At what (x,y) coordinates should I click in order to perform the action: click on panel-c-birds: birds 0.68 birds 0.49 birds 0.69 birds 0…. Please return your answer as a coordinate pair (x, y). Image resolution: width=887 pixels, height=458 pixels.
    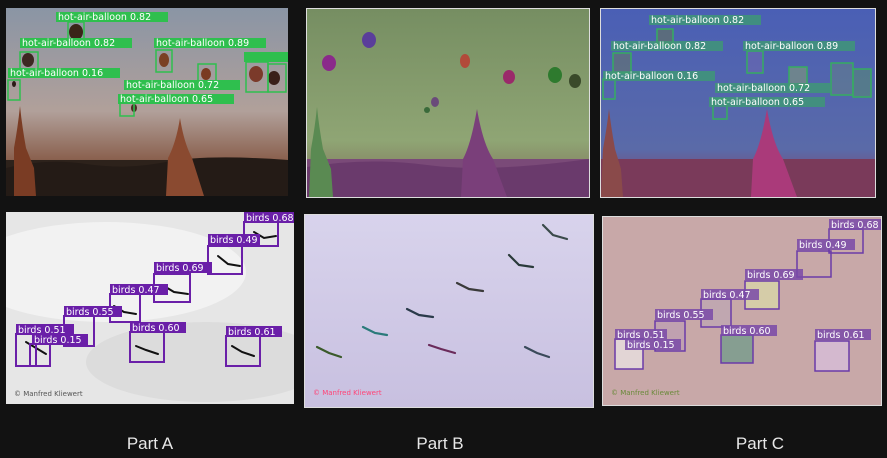
    Looking at the image, I should click on (742, 311).